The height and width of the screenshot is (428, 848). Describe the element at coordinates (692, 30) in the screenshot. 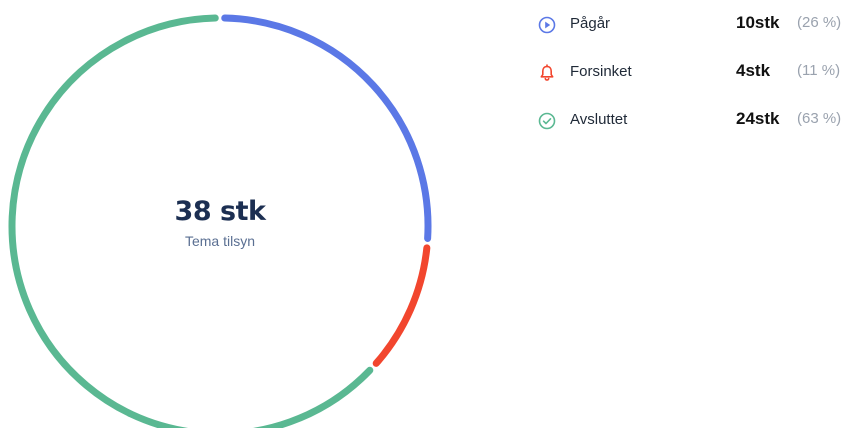

I see `legend-item-pagar: Pågår 10stk (26 %)` at that location.